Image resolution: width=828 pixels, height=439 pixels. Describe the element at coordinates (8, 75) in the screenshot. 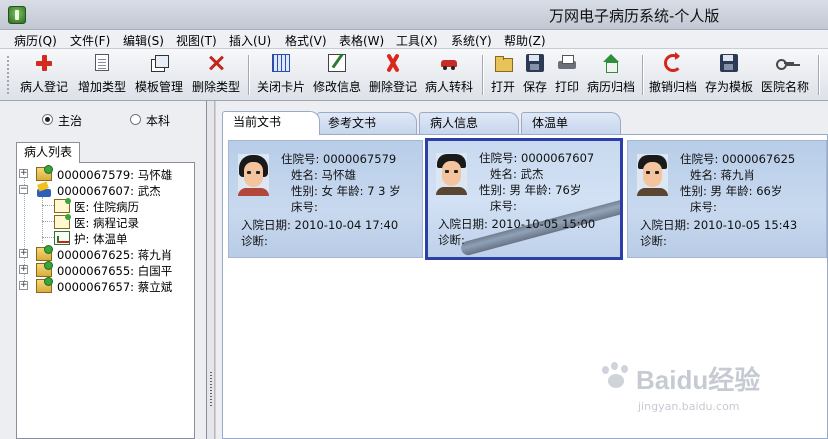

I see `toolbar-grip` at that location.